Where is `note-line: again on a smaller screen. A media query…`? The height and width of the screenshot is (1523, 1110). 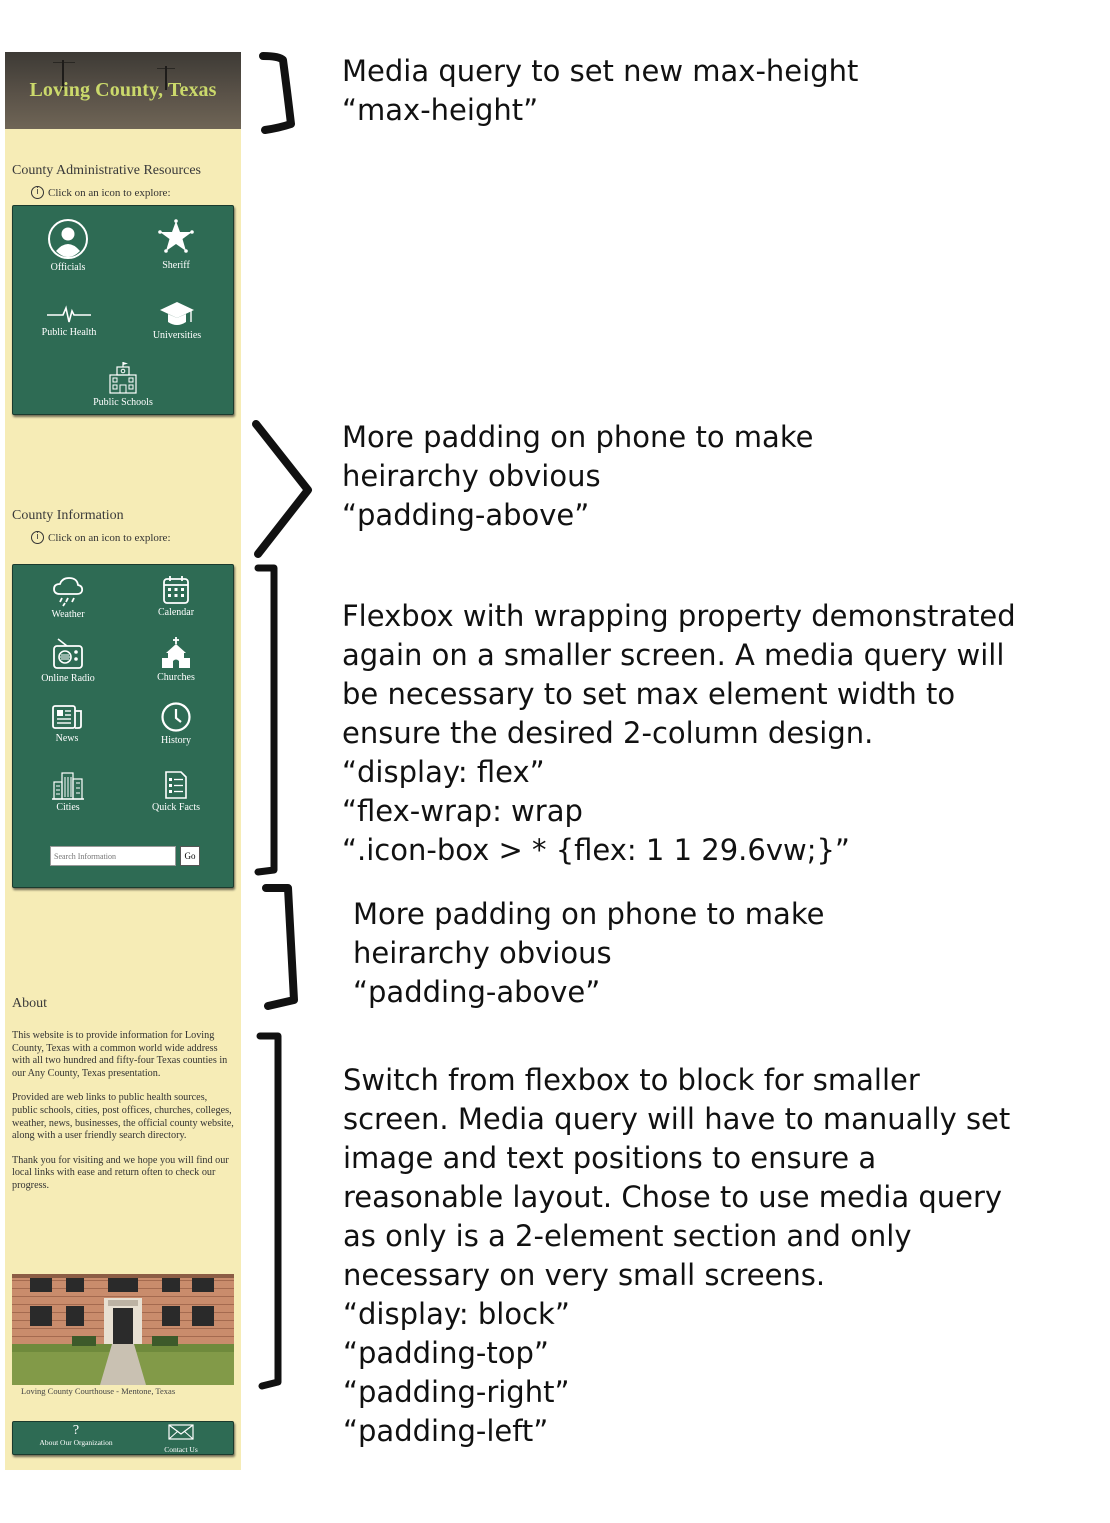
note-line: again on a smaller screen. A media query… is located at coordinates (673, 655).